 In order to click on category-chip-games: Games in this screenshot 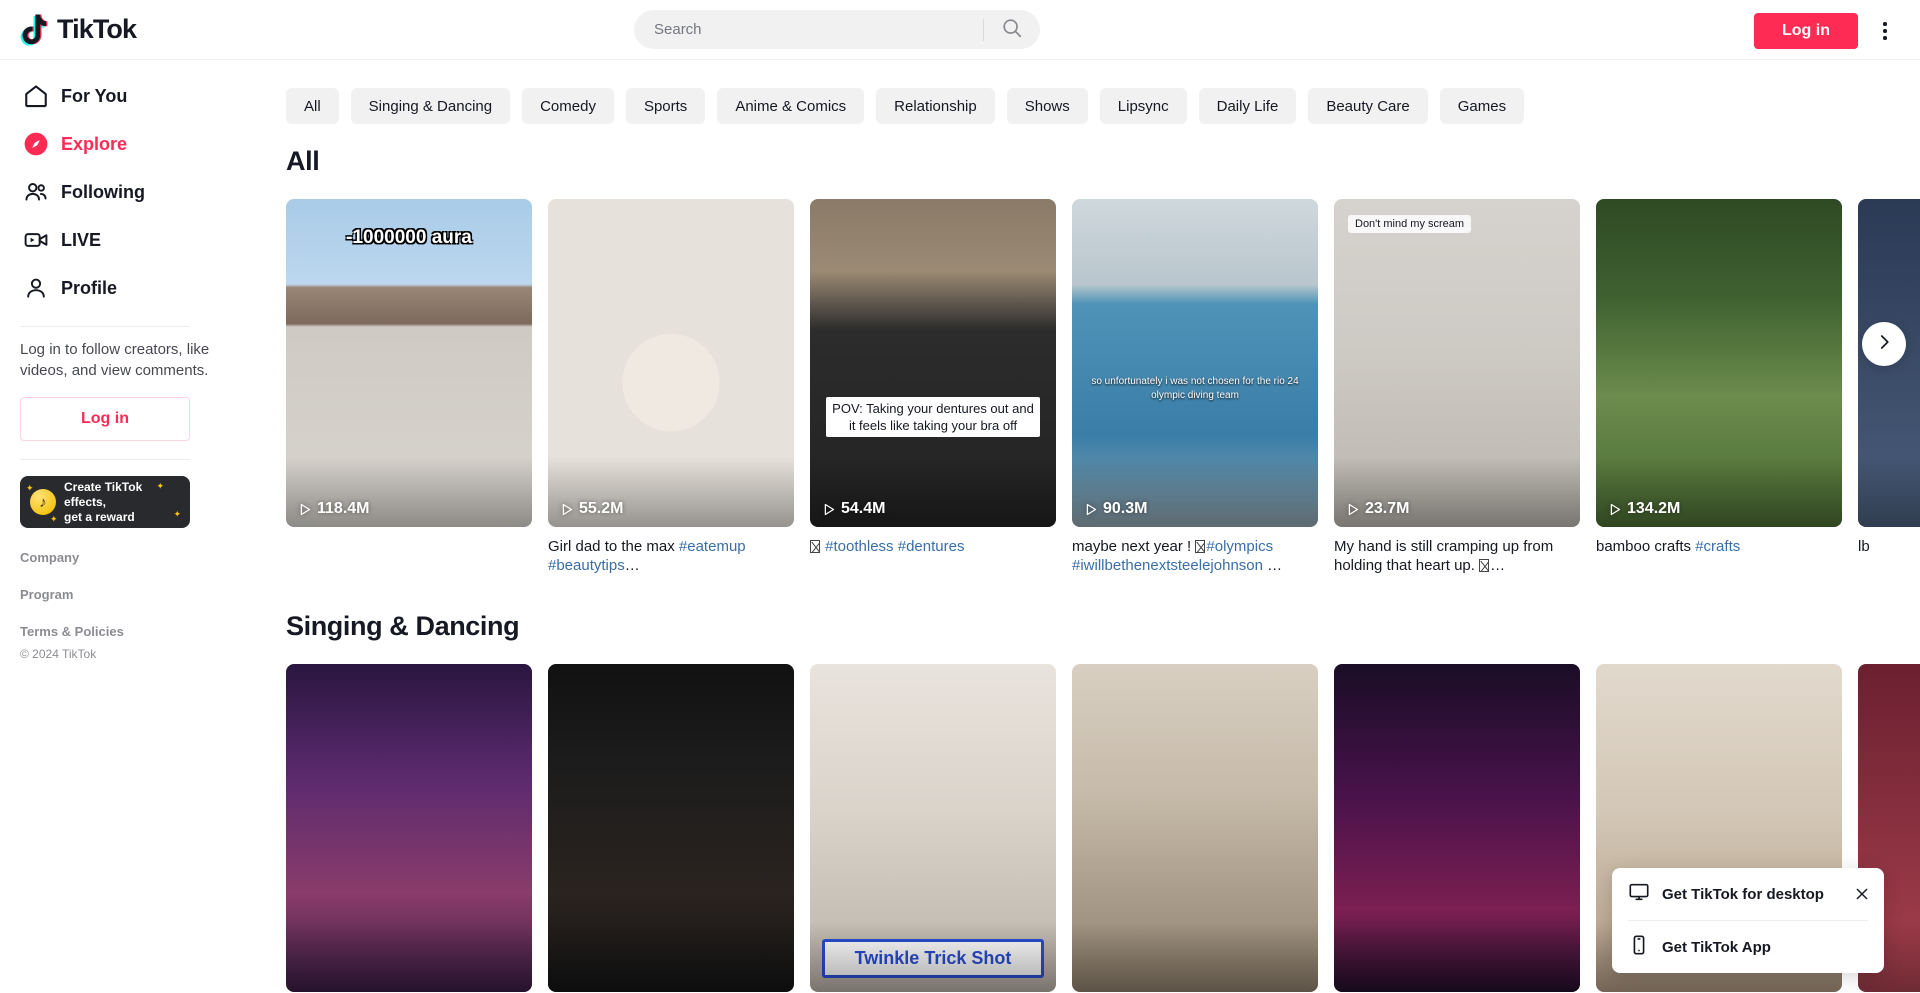, I will do `click(1482, 106)`.